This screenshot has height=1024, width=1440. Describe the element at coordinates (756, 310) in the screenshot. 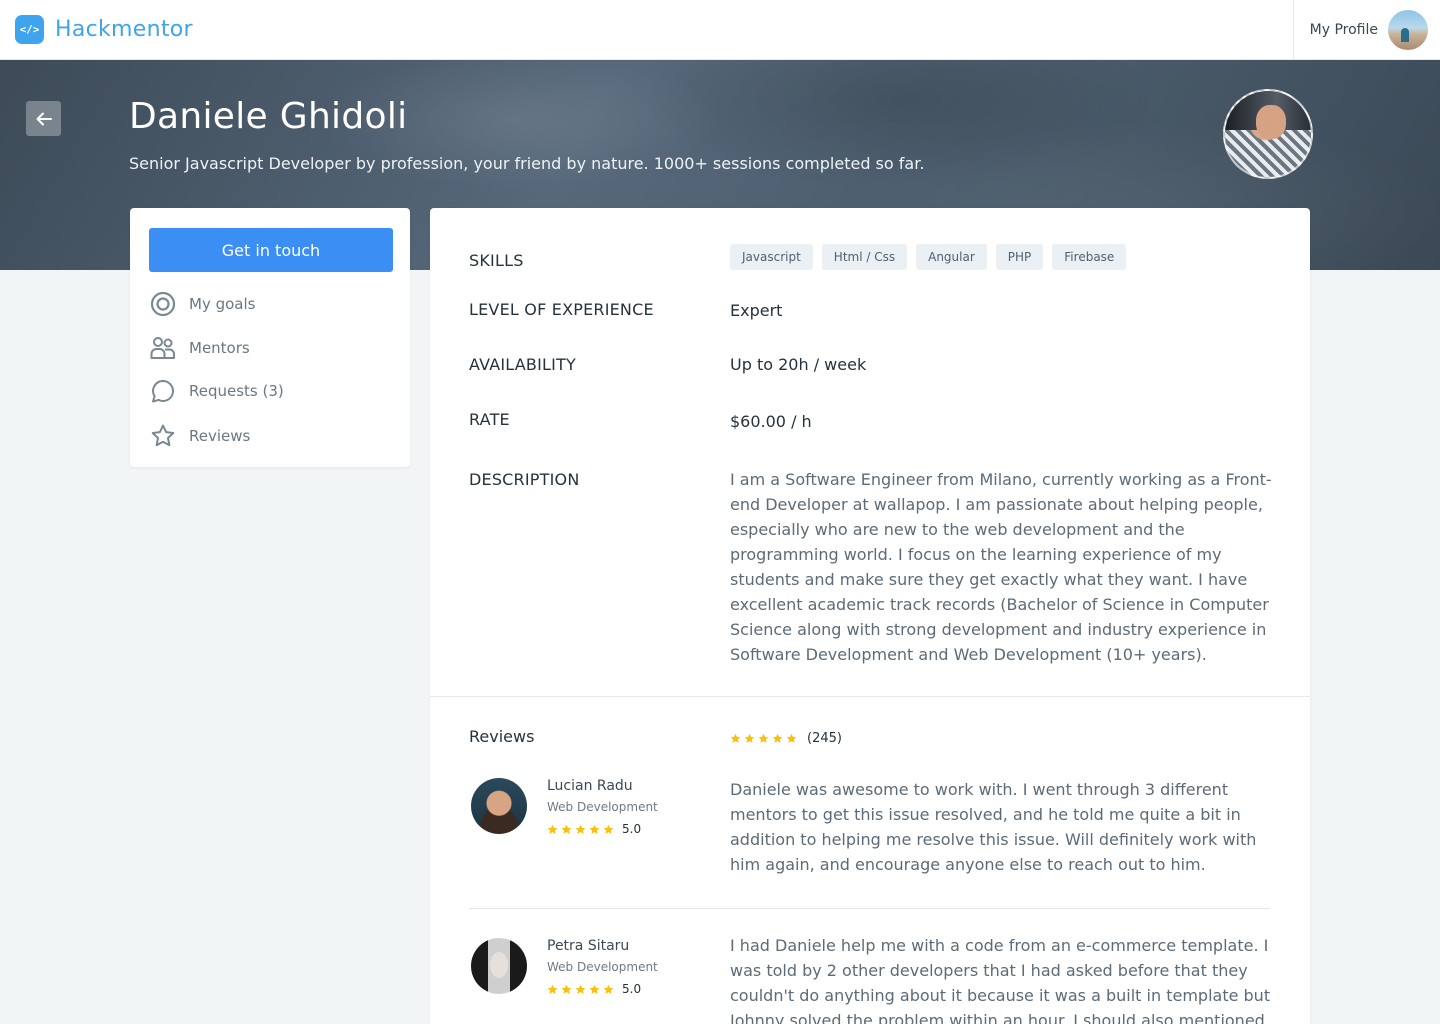

I see `experience-value: Expert` at that location.